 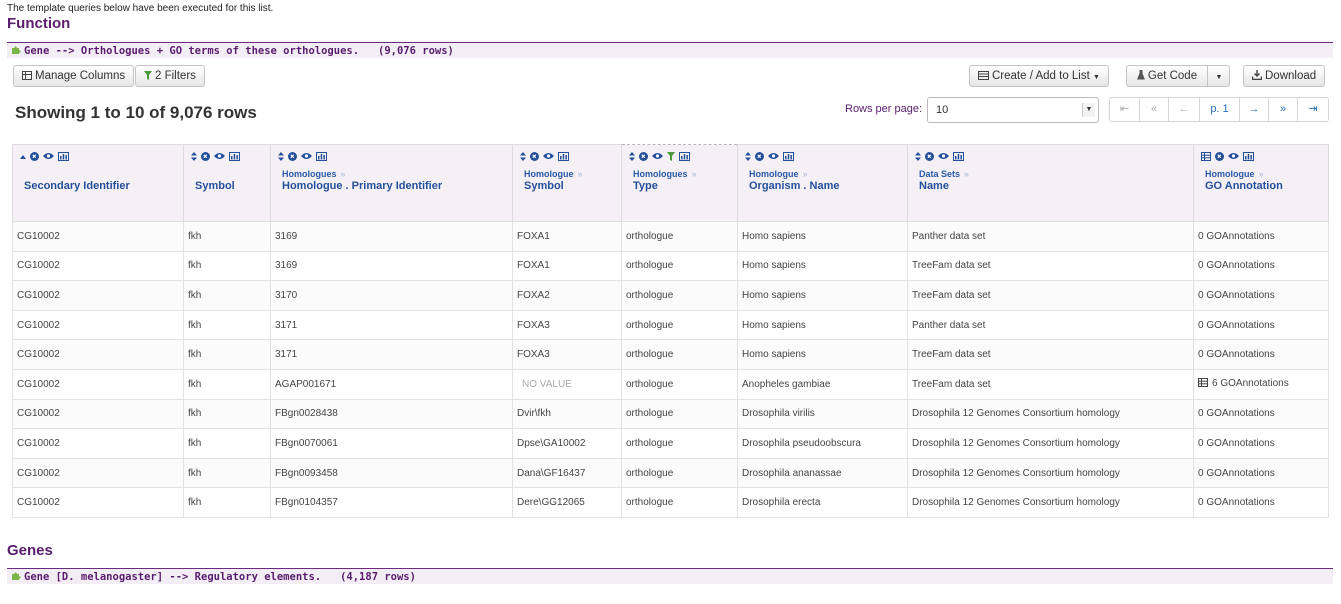 I want to click on cell-homologue-symbol: FOXA3, so click(x=567, y=354).